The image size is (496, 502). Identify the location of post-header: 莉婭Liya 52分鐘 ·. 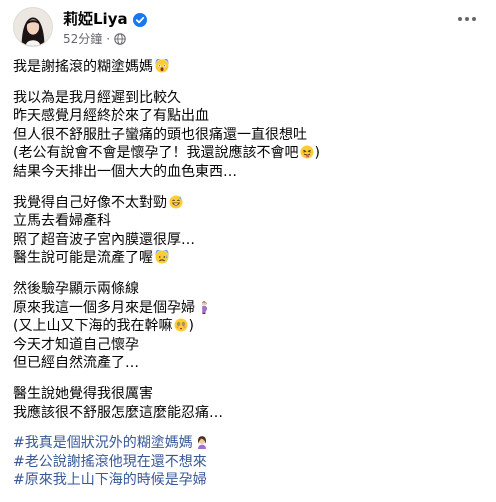
(248, 27).